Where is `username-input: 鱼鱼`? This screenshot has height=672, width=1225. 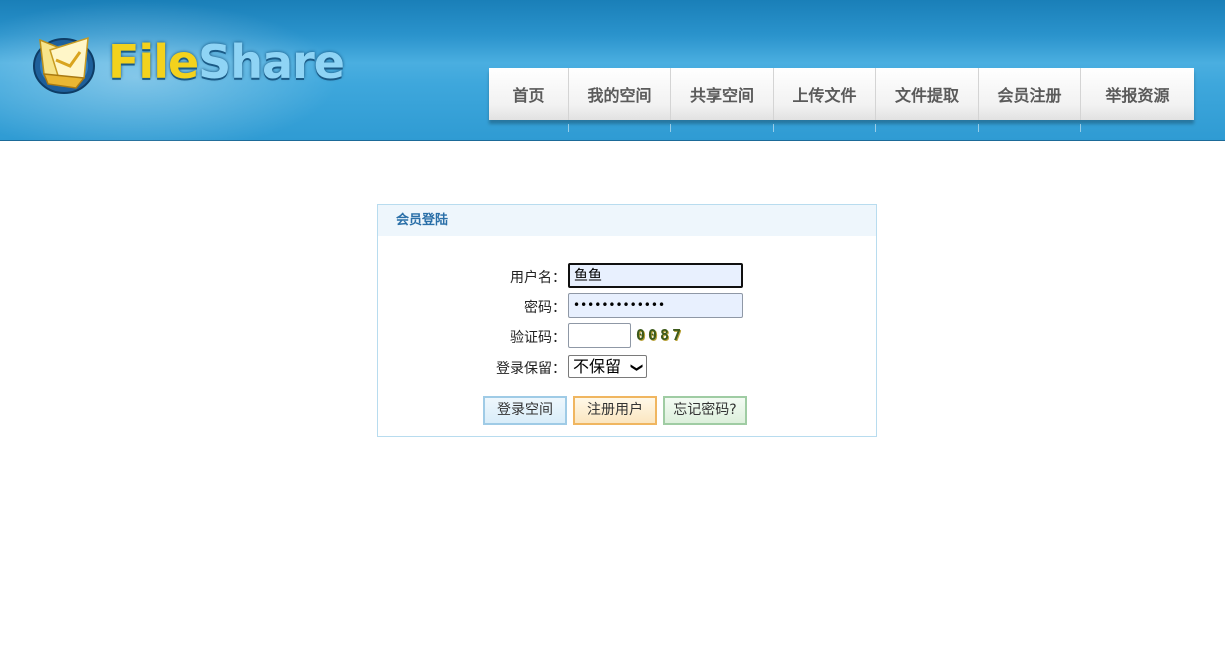 username-input: 鱼鱼 is located at coordinates (655, 275).